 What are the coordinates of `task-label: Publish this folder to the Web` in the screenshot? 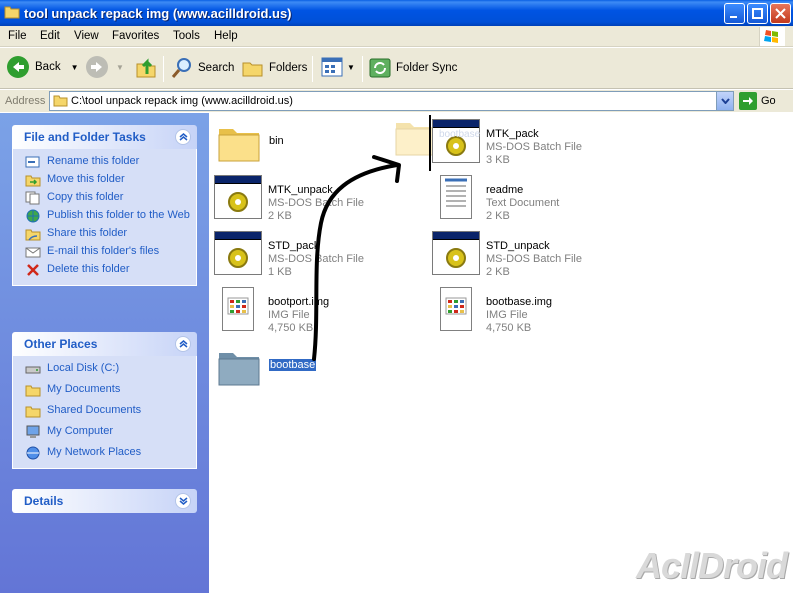 It's located at (118, 215).